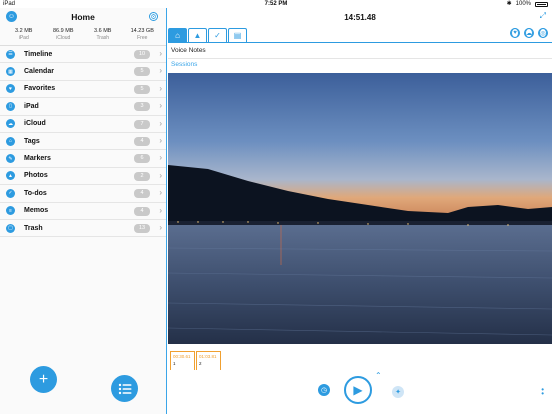 This screenshot has height=414, width=552. Describe the element at coordinates (103, 38) in the screenshot. I see `storage-label: Trash` at that location.